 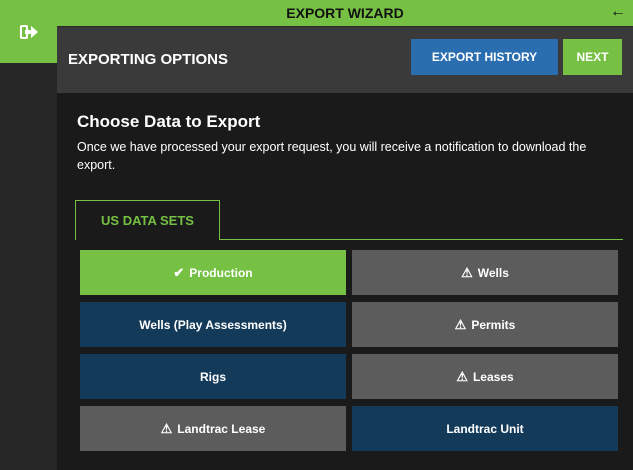 I want to click on sign-out-icon, so click(x=28, y=31).